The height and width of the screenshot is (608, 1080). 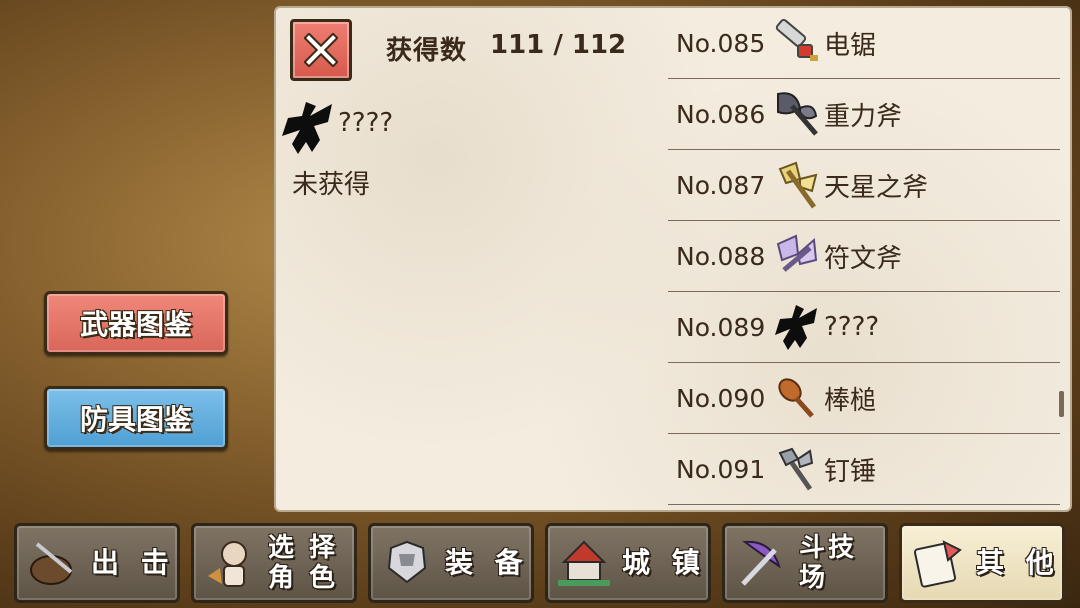 What do you see at coordinates (721, 185) in the screenshot?
I see `item-number: No.087` at bounding box center [721, 185].